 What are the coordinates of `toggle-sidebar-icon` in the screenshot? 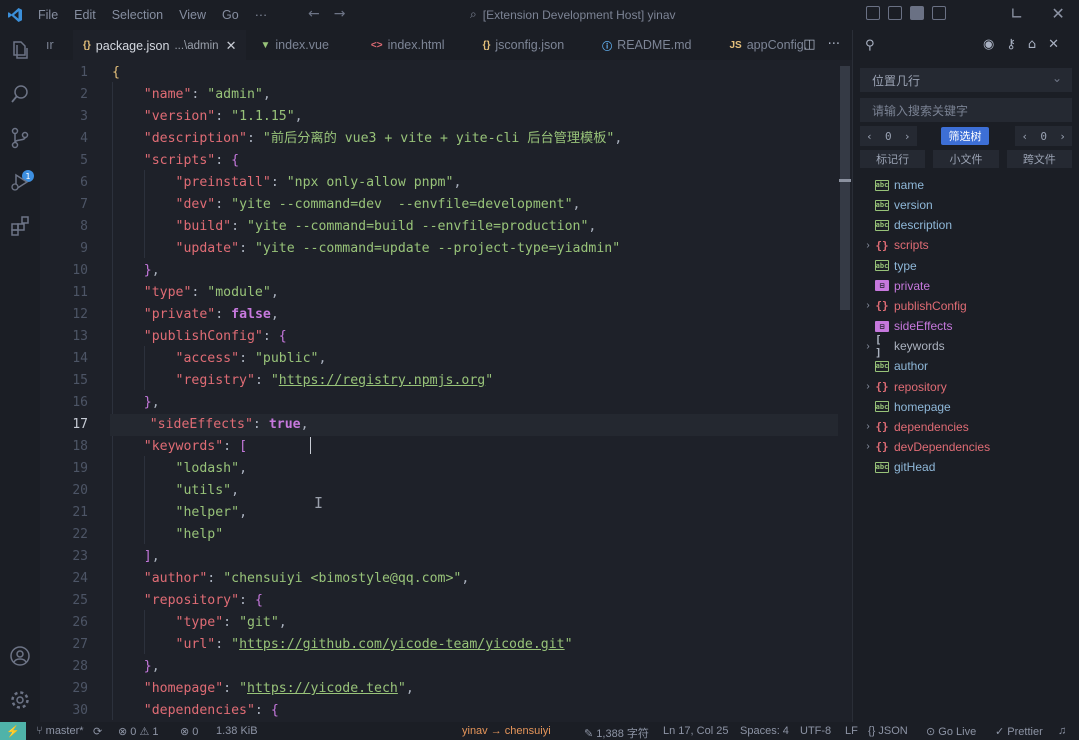 It's located at (873, 13).